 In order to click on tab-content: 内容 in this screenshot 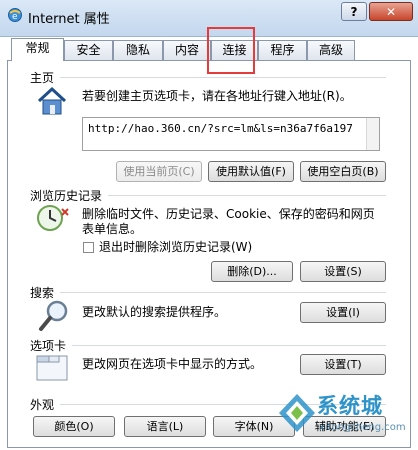, I will do `click(187, 50)`.